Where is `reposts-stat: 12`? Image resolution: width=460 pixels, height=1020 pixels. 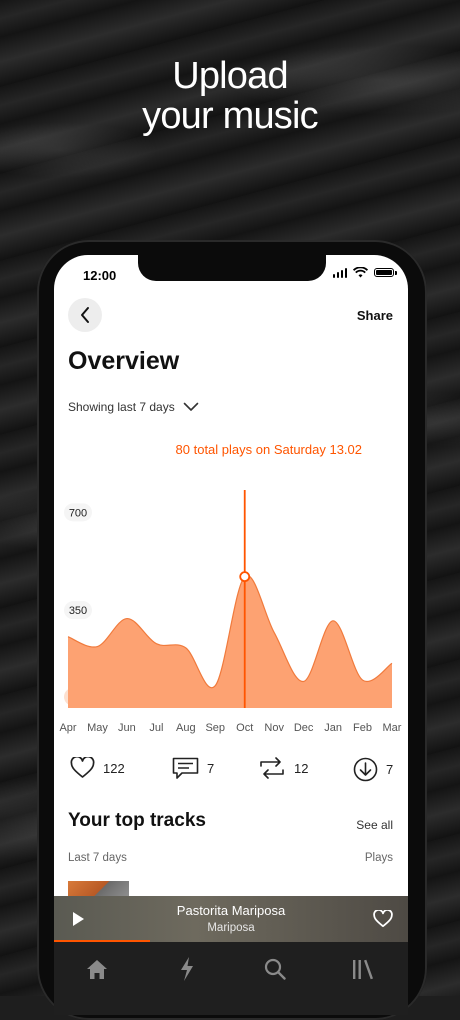
reposts-stat: 12 is located at coordinates (283, 768).